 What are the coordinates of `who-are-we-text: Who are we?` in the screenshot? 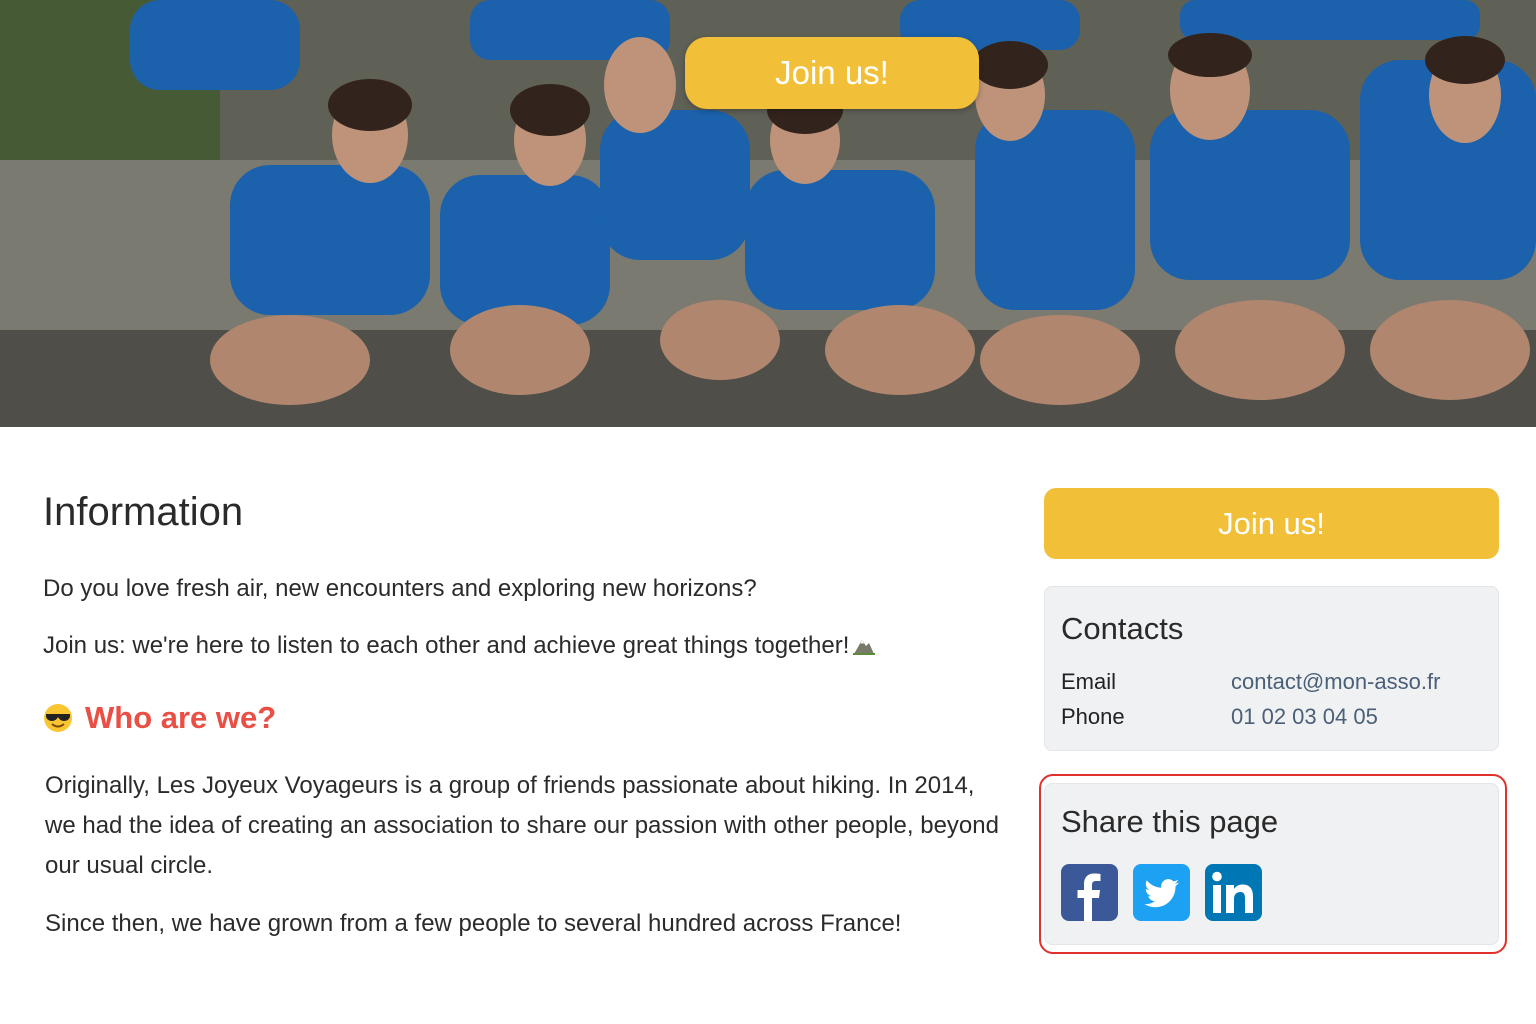 It's located at (181, 717).